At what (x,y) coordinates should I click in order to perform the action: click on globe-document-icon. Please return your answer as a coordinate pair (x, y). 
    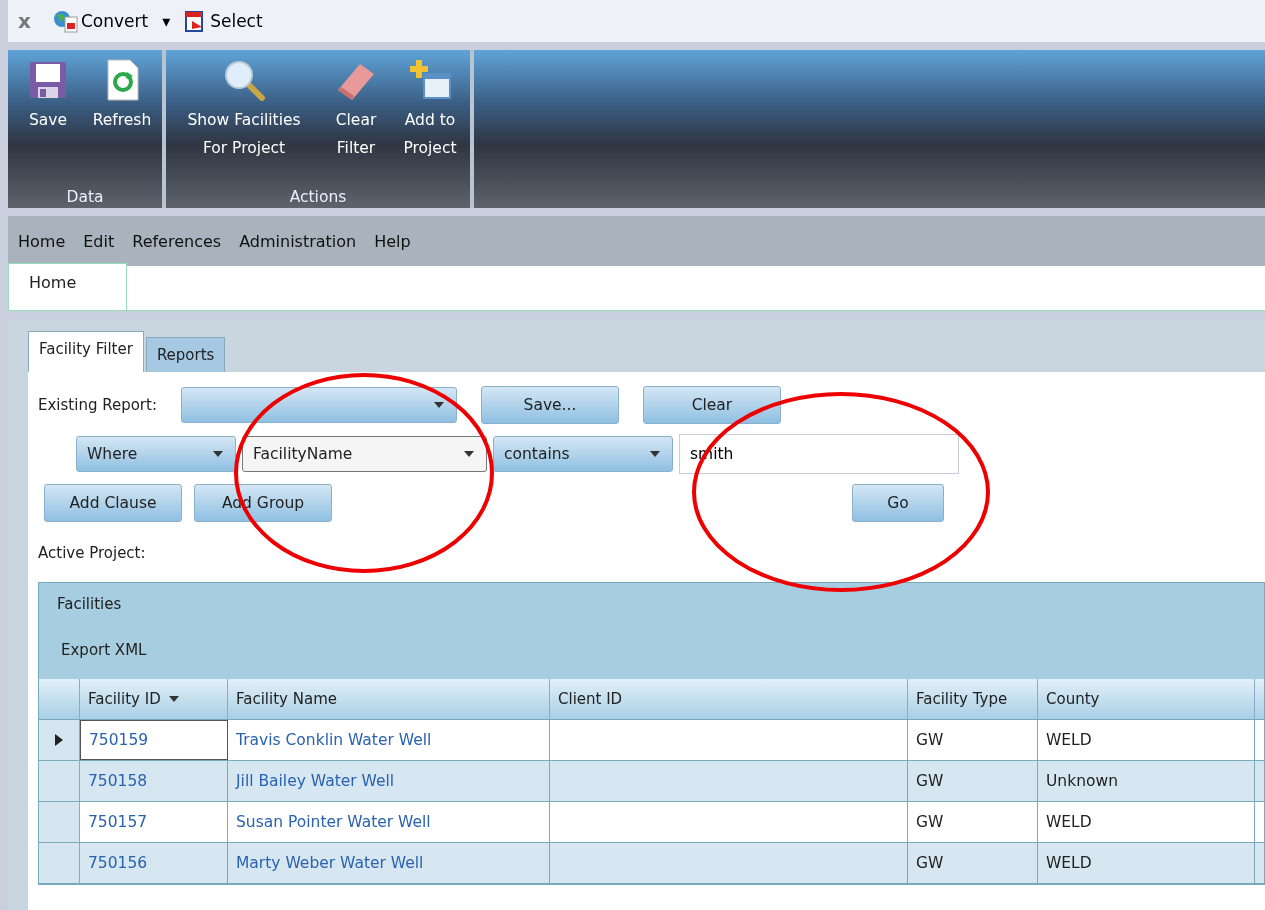
    Looking at the image, I should click on (65, 21).